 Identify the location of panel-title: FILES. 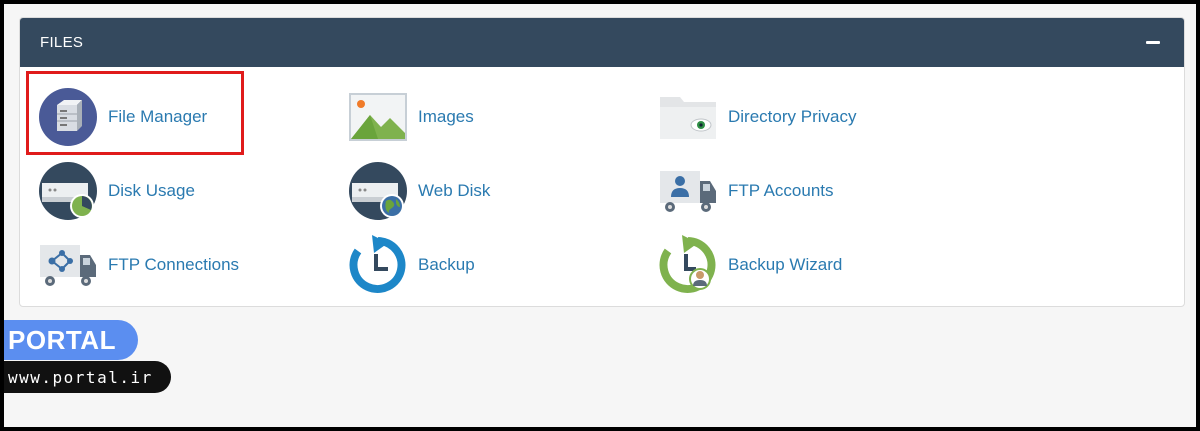
(62, 42).